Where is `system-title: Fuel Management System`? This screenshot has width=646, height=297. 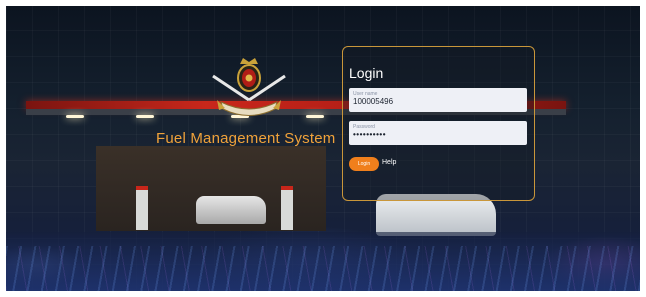 system-title: Fuel Management System is located at coordinates (246, 138).